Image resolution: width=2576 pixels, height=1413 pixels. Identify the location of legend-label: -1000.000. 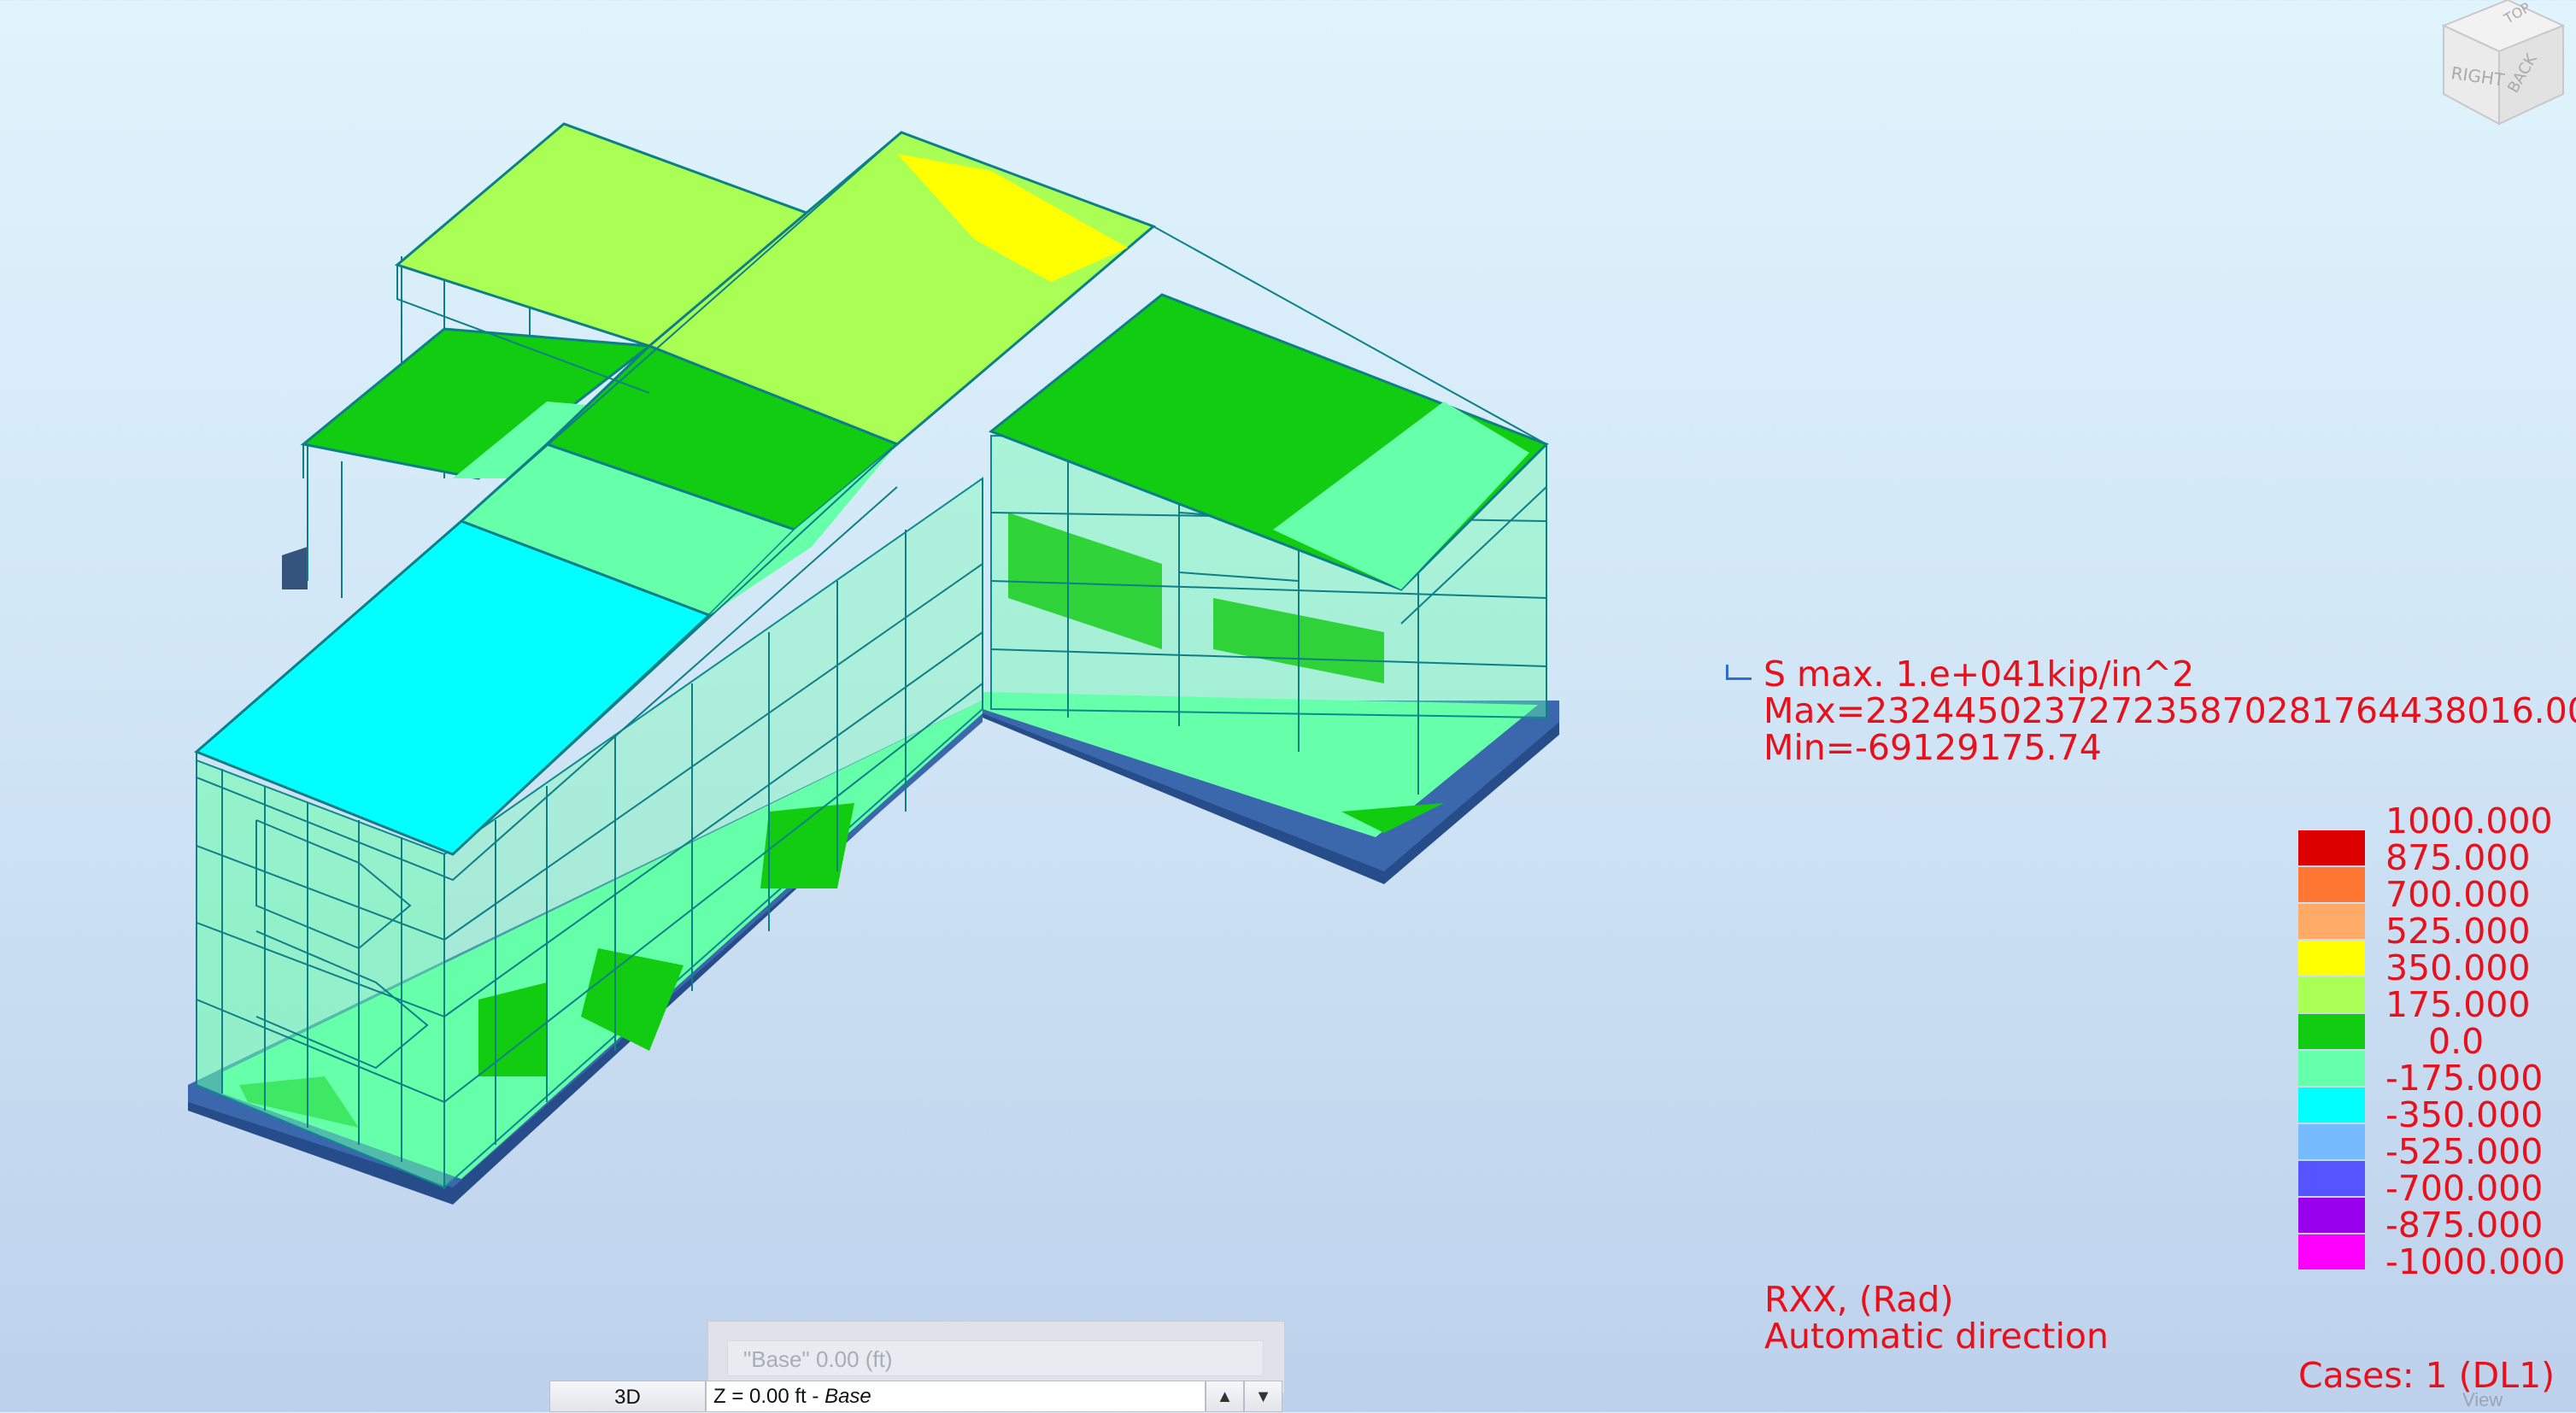
(2475, 1261).